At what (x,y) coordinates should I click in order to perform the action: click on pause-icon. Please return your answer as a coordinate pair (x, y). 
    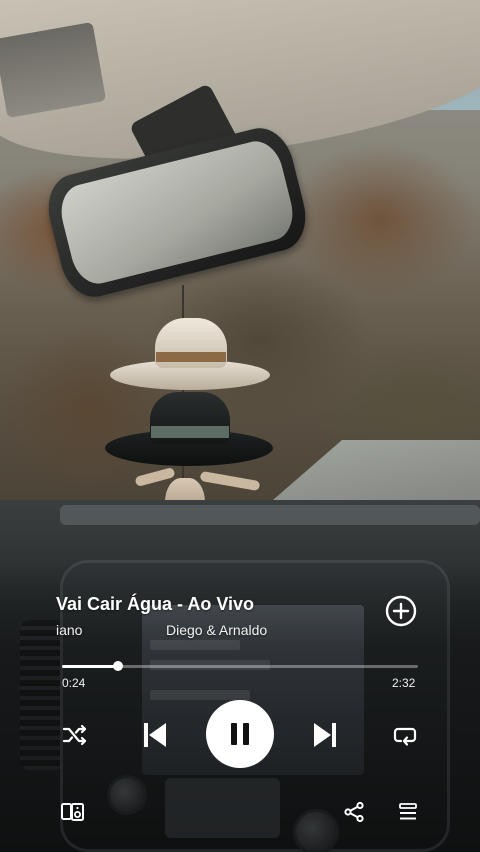
    Looking at the image, I should click on (240, 734).